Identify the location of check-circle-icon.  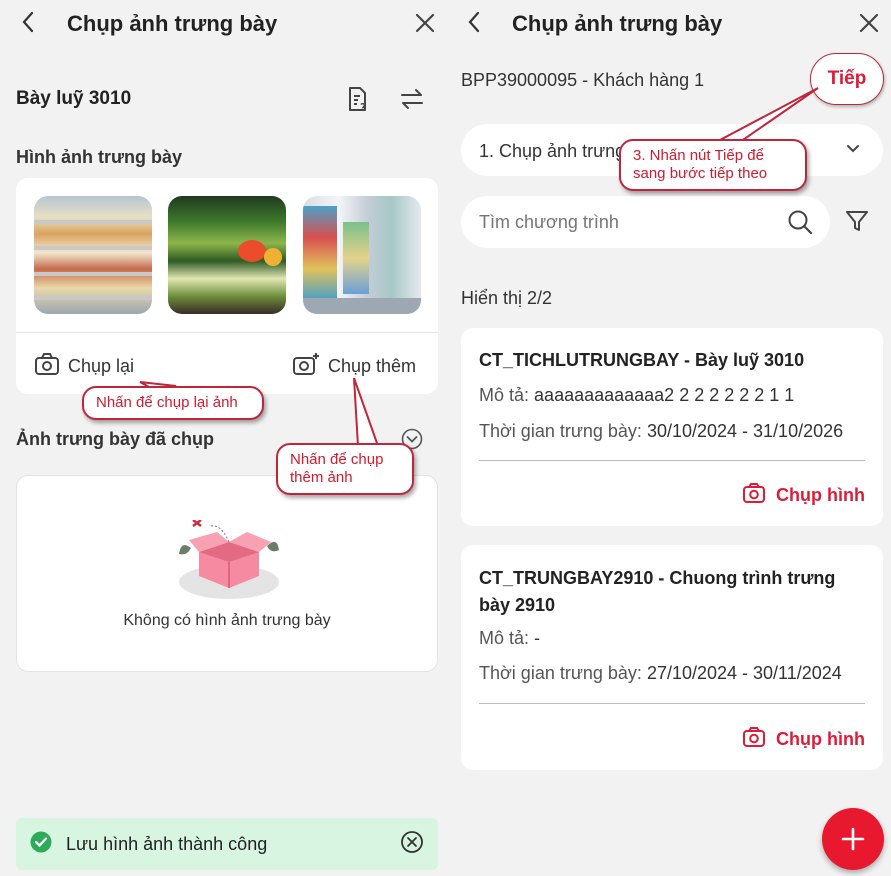
(41, 844).